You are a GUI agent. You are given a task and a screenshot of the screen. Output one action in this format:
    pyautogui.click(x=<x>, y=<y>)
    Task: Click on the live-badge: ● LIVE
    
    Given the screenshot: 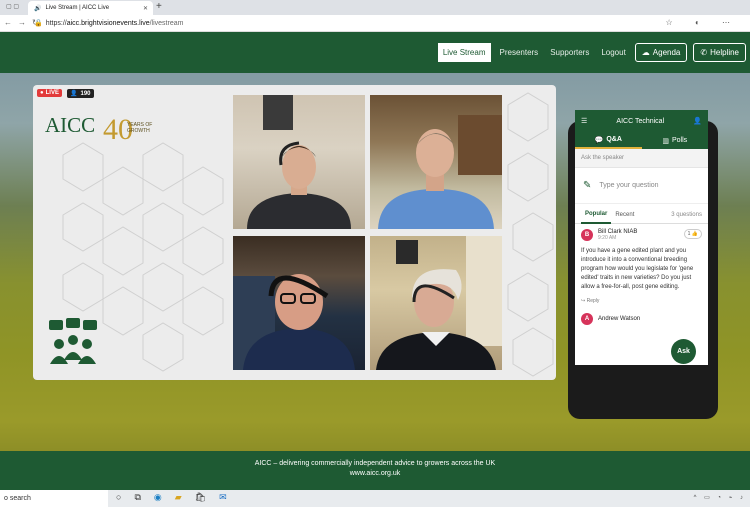 What is the action you would take?
    pyautogui.click(x=49, y=93)
    